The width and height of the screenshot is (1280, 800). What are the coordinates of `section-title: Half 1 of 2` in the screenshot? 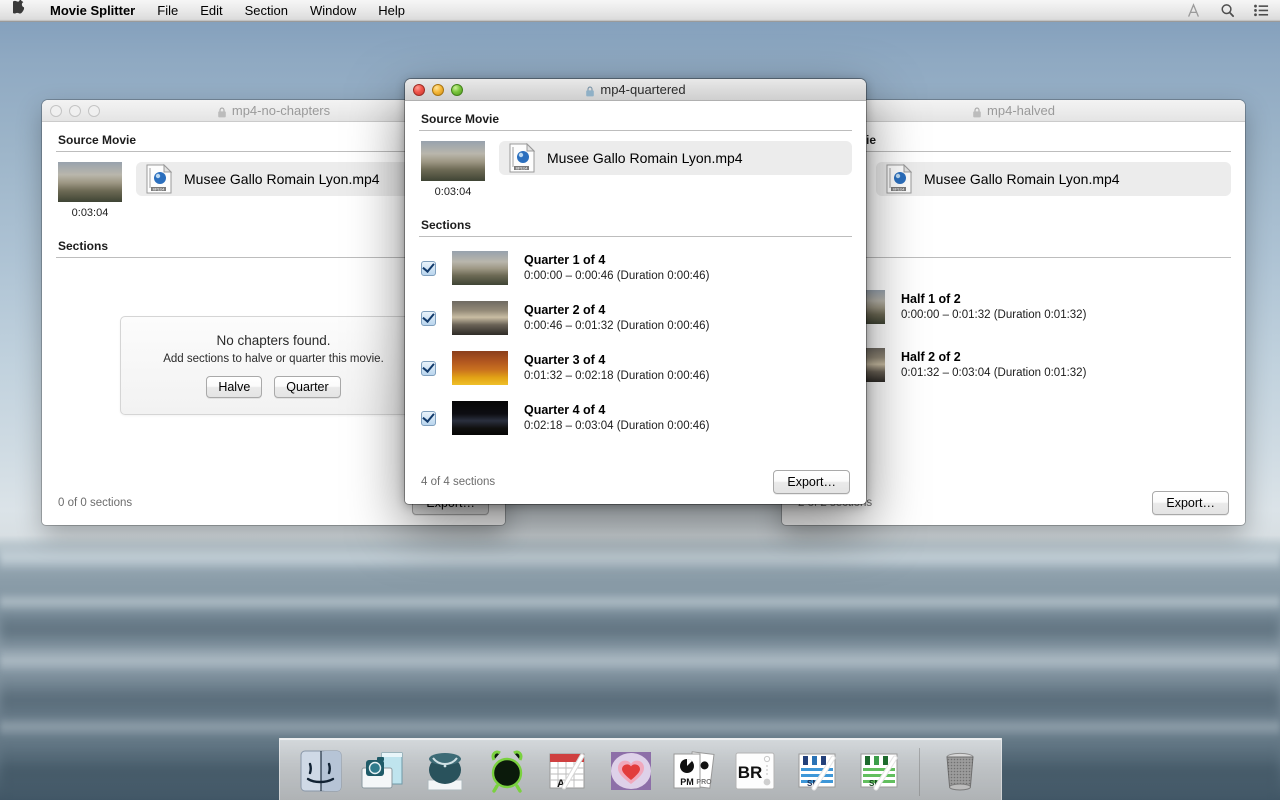 It's located at (931, 298).